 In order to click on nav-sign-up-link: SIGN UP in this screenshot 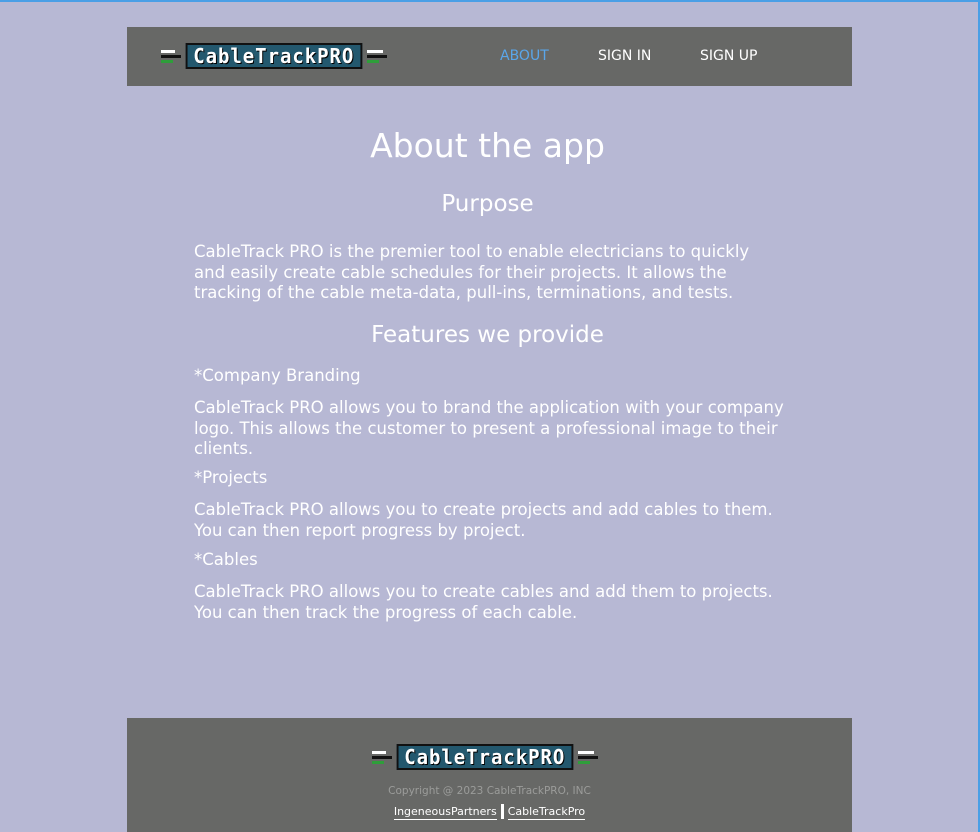, I will do `click(728, 56)`.